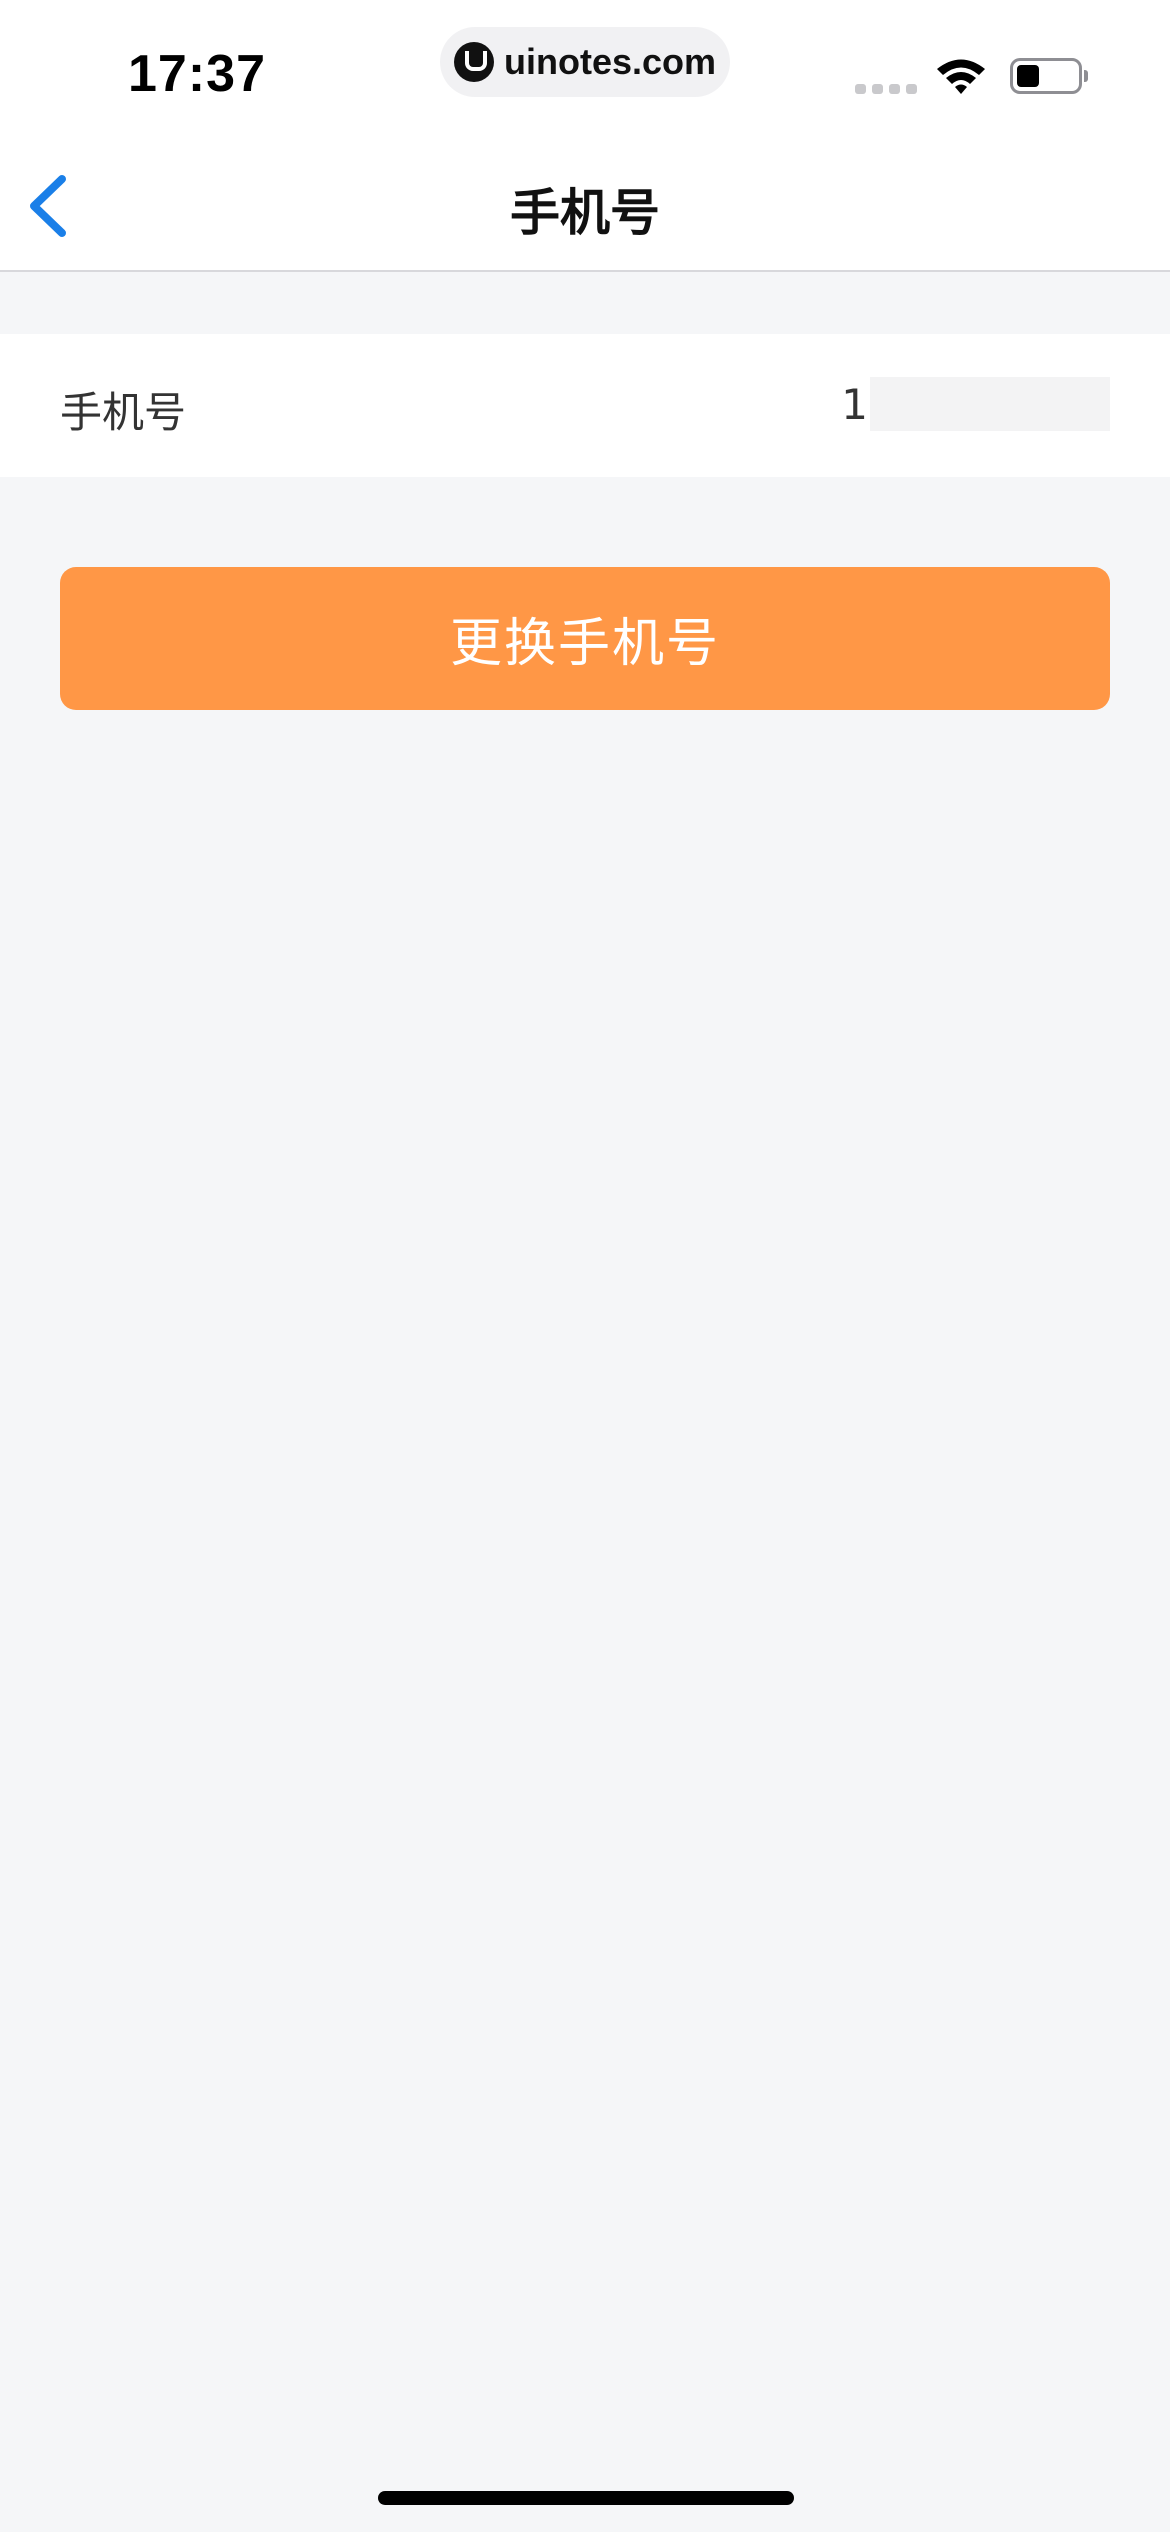 This screenshot has width=1170, height=2532. Describe the element at coordinates (990, 404) in the screenshot. I see `phone-number-mask` at that location.